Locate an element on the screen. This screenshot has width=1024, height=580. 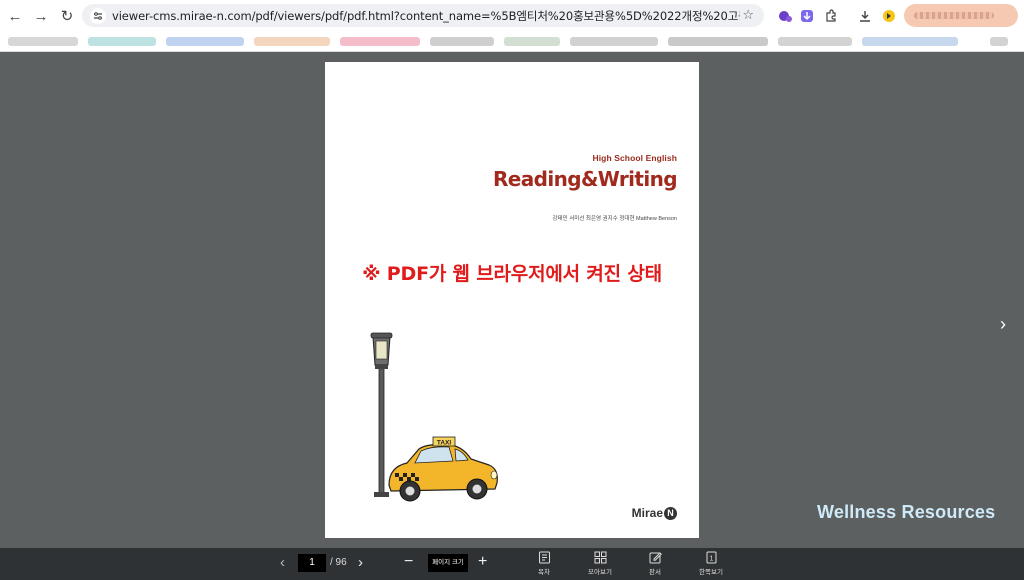
extension-purple-icon is located at coordinates (785, 16).